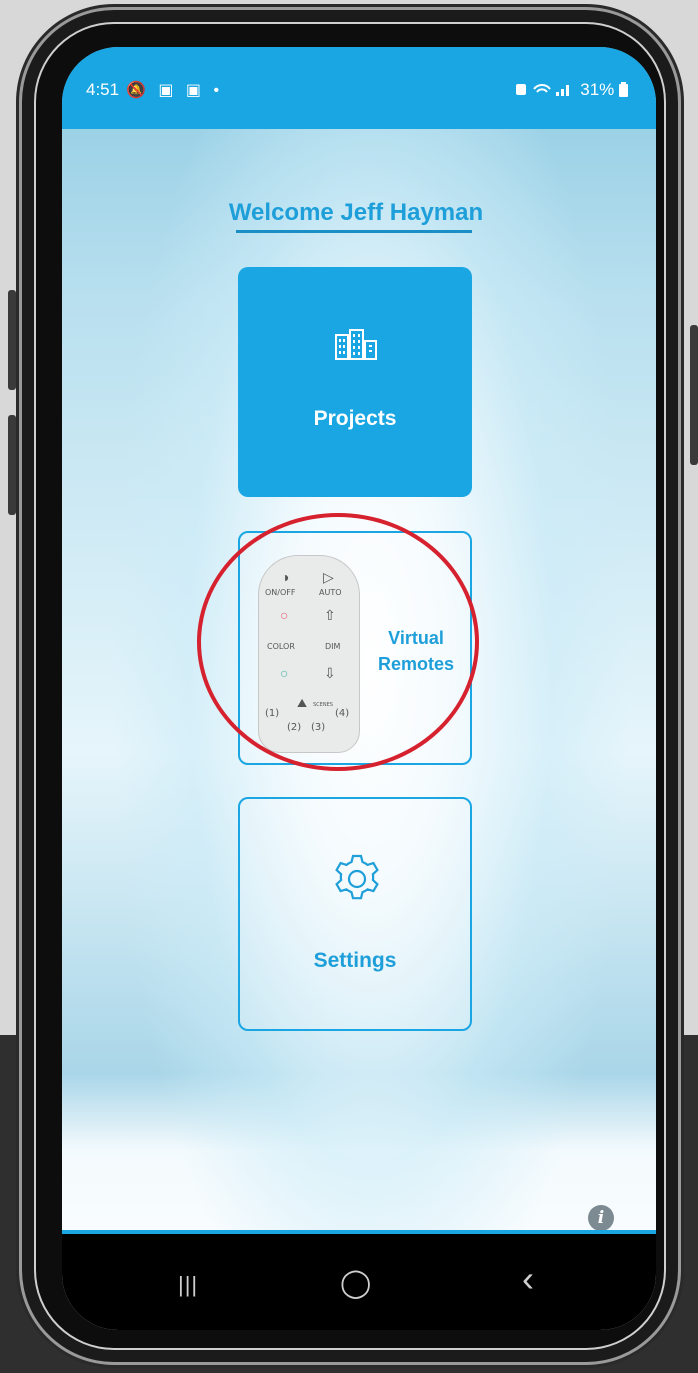  I want to click on battery-icon, so click(623, 89).